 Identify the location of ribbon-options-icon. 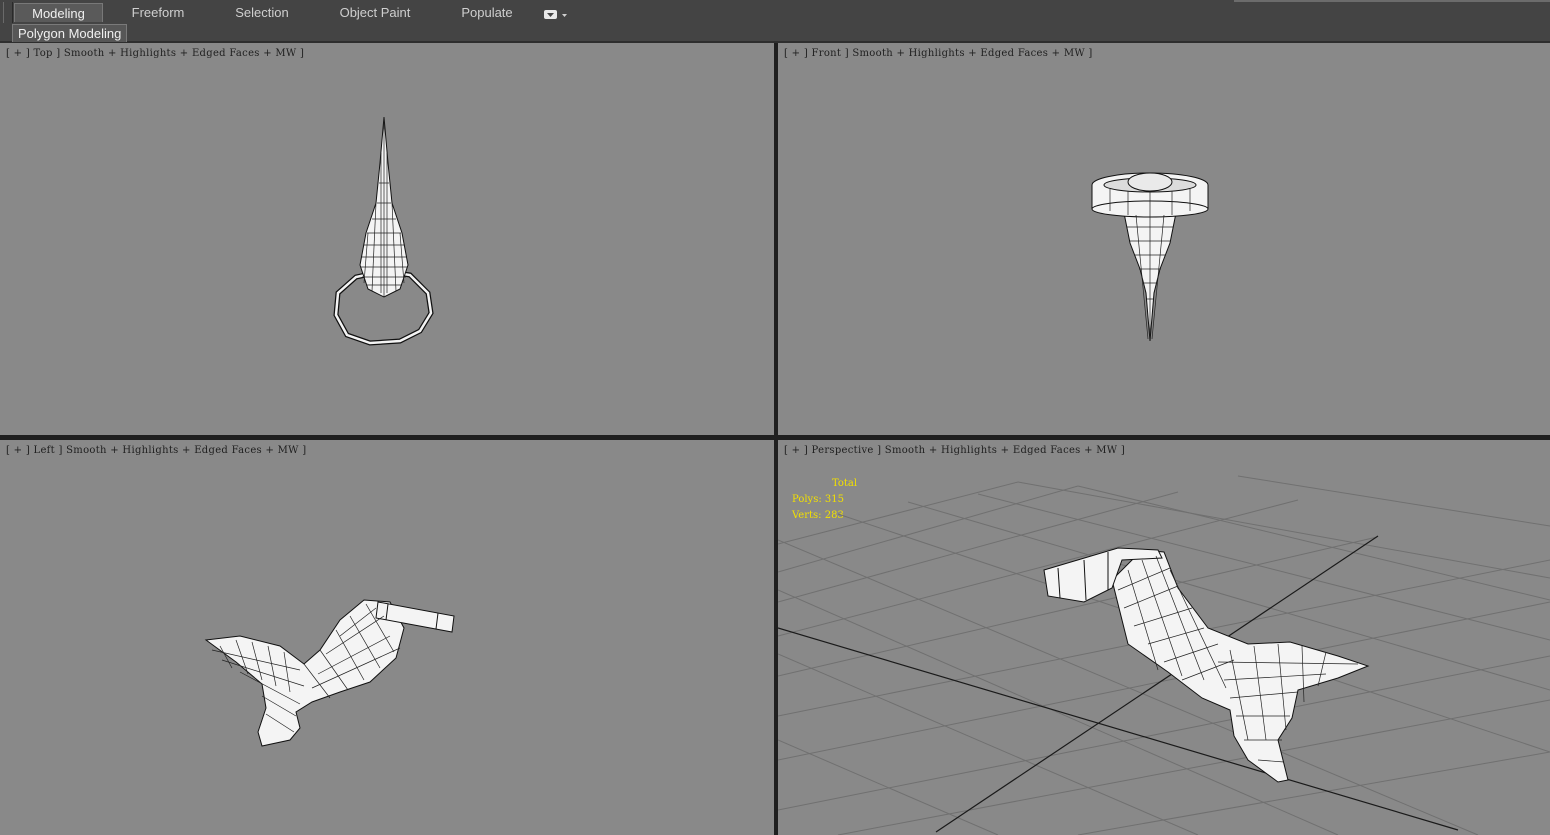
(555, 12).